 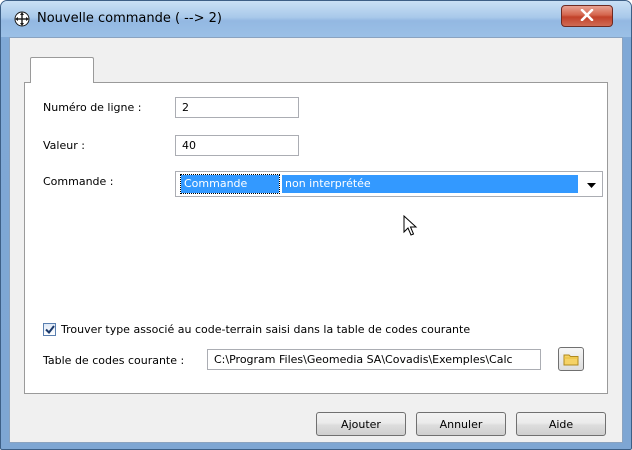 What do you see at coordinates (230, 184) in the screenshot?
I see `commande-selected-code: Commande` at bounding box center [230, 184].